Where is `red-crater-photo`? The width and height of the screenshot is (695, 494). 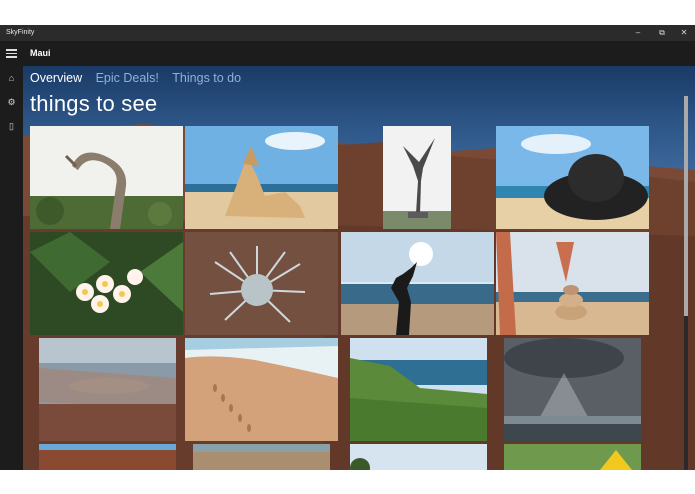 red-crater-photo is located at coordinates (107, 457).